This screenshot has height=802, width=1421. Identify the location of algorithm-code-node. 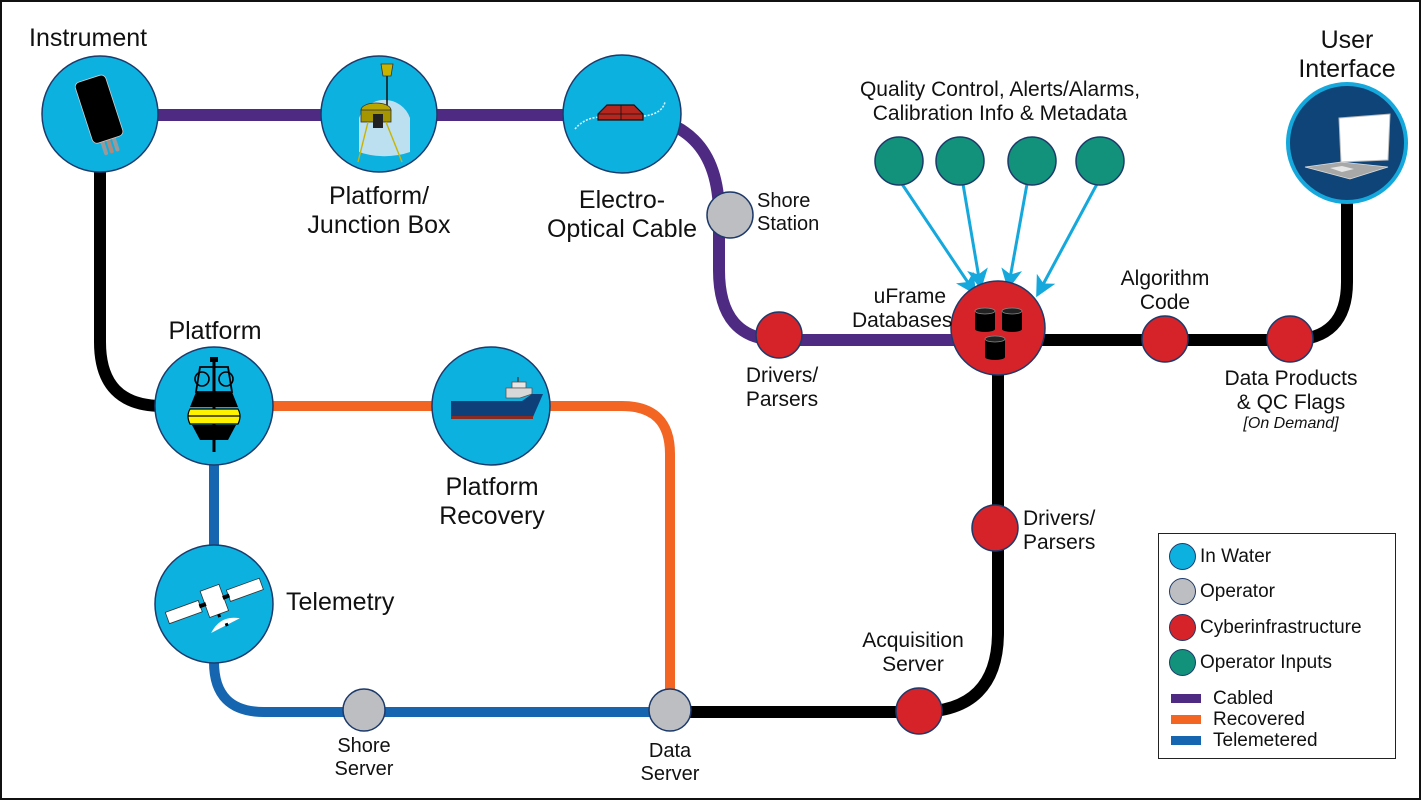
(1165, 339).